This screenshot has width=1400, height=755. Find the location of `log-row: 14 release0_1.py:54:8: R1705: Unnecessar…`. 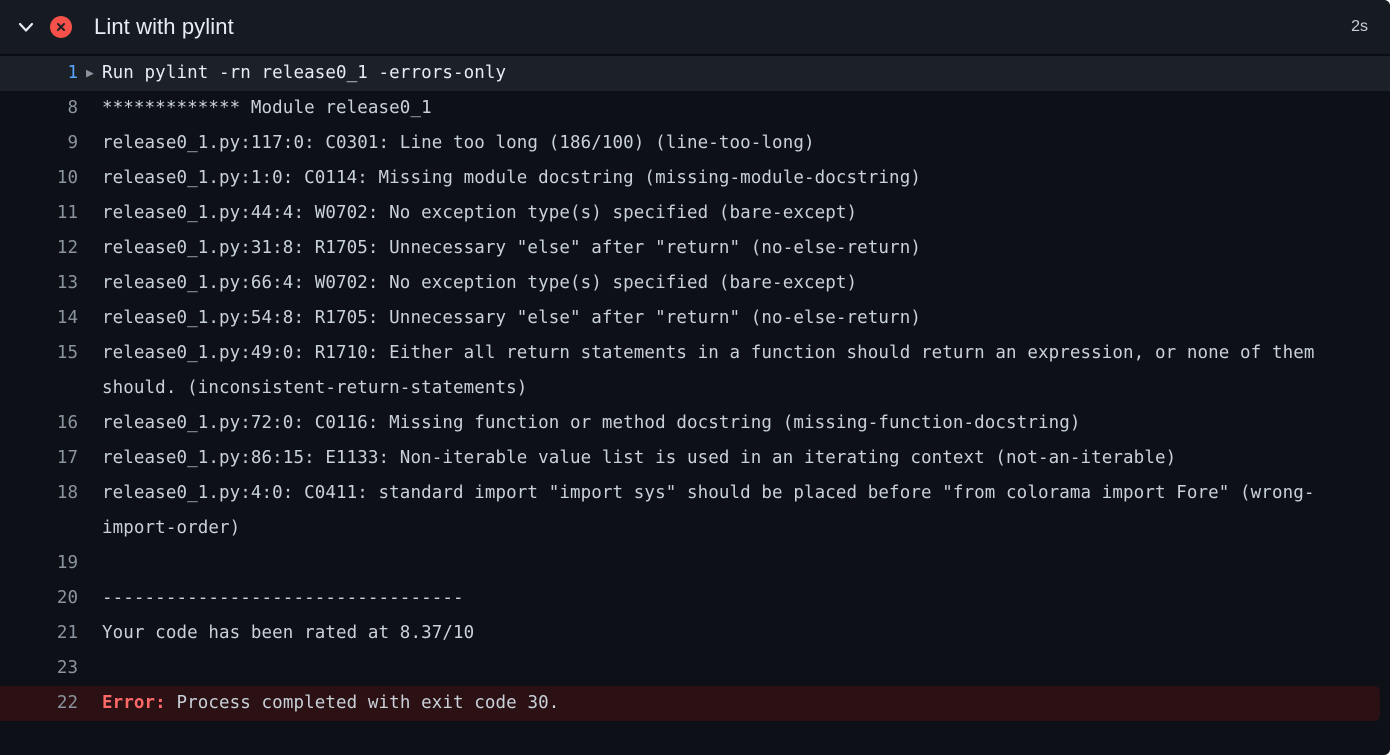

log-row: 14 release0_1.py:54:8: R1705: Unnecessar… is located at coordinates (695, 318).